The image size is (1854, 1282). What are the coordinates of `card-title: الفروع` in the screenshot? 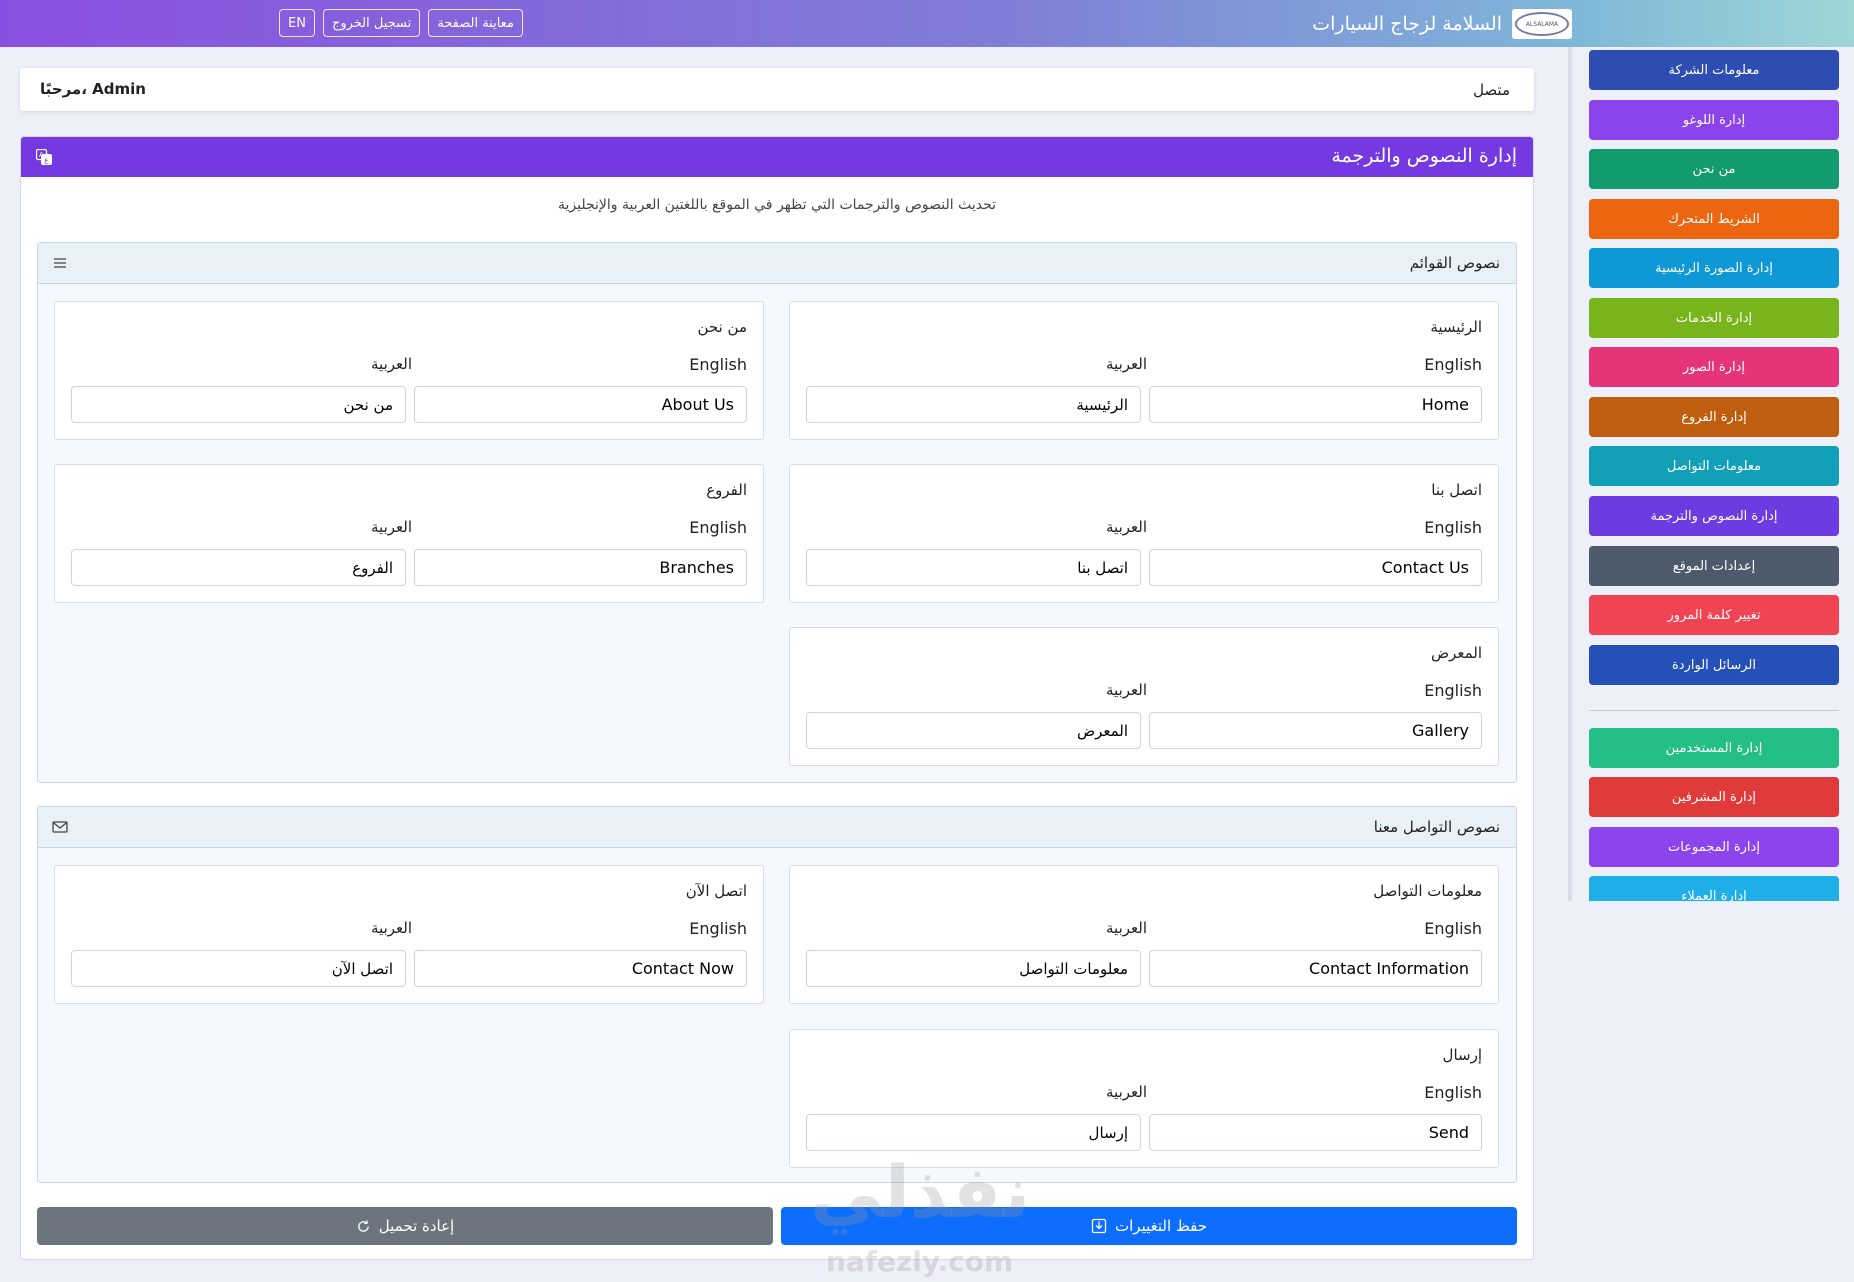 It's located at (726, 490).